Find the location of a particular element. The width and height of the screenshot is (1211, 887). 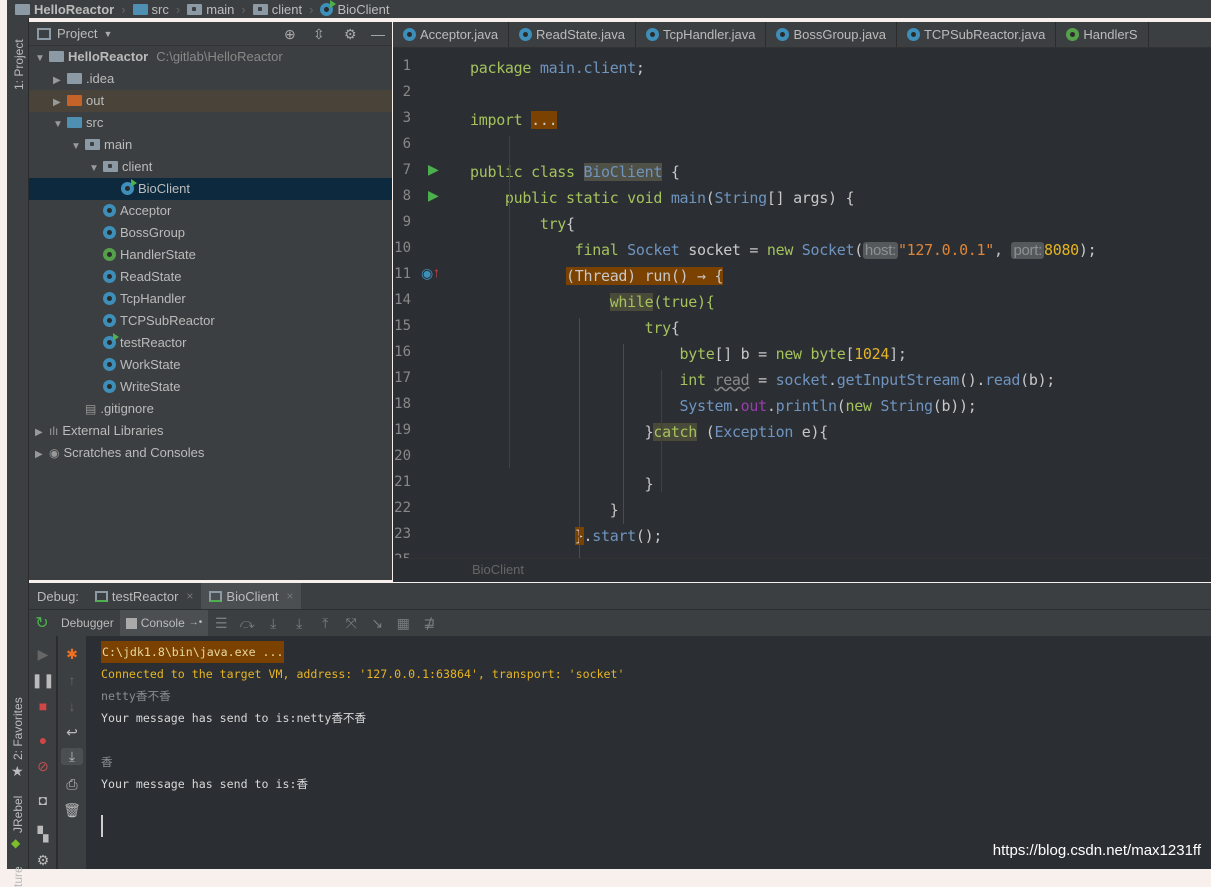

run-to-cursor-icon: ↘ is located at coordinates (377, 623).